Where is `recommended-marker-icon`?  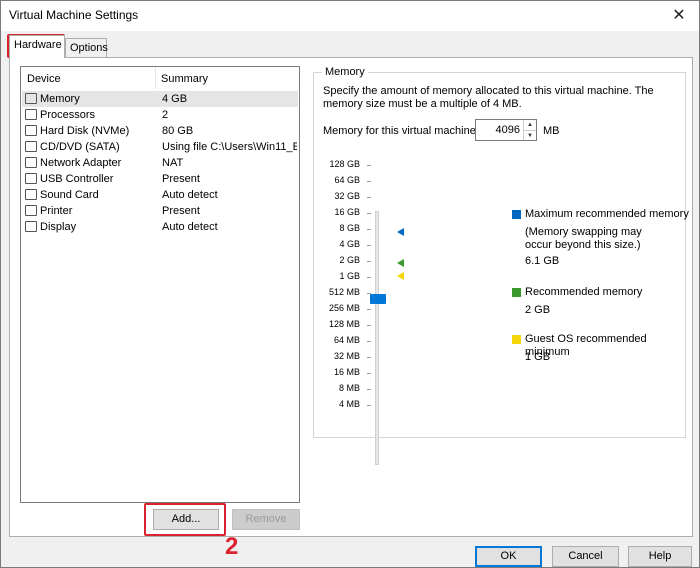 recommended-marker-icon is located at coordinates (400, 263).